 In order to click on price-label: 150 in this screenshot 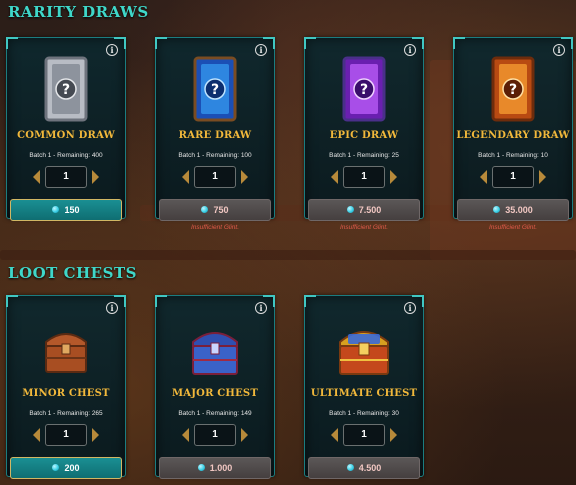, I will do `click(72, 210)`.